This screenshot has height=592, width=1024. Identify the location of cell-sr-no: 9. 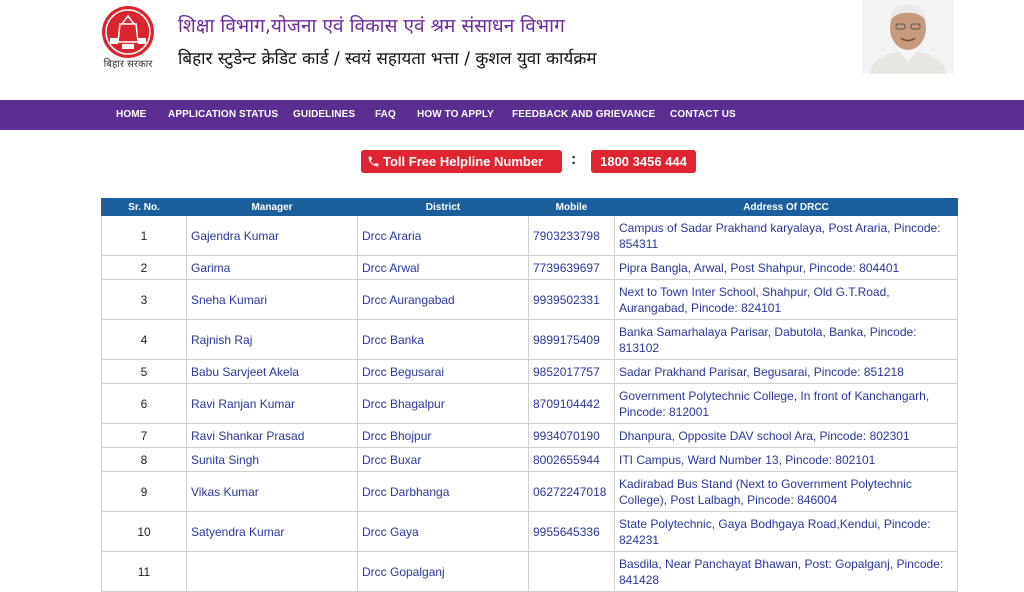
(144, 491).